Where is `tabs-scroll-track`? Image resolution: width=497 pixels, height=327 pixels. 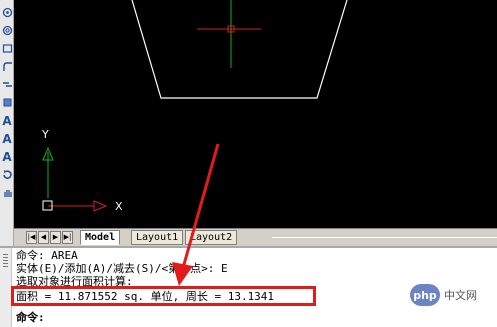
tabs-scroll-track is located at coordinates (384, 237).